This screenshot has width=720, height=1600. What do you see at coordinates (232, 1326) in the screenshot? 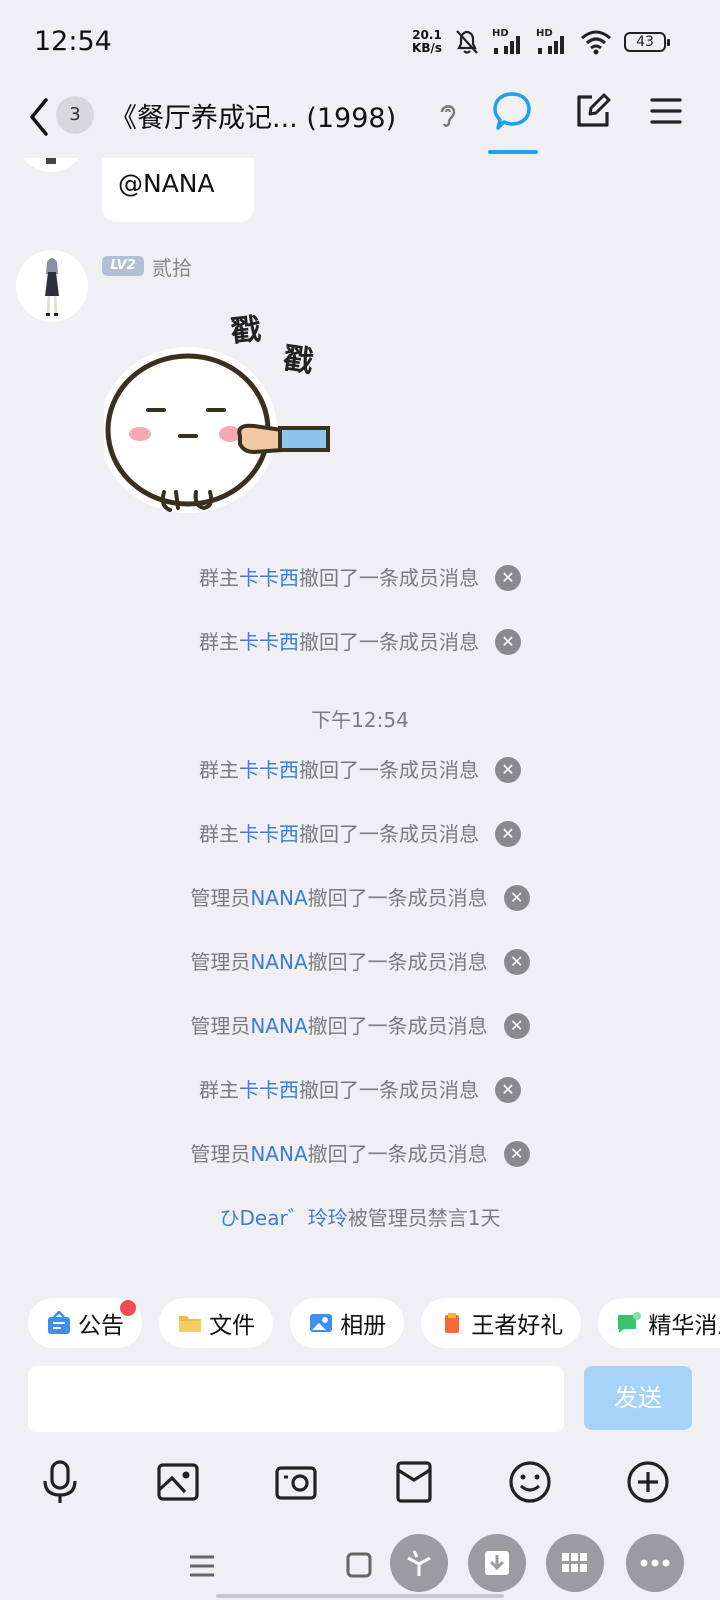
I see `chip-label: 文件` at bounding box center [232, 1326].